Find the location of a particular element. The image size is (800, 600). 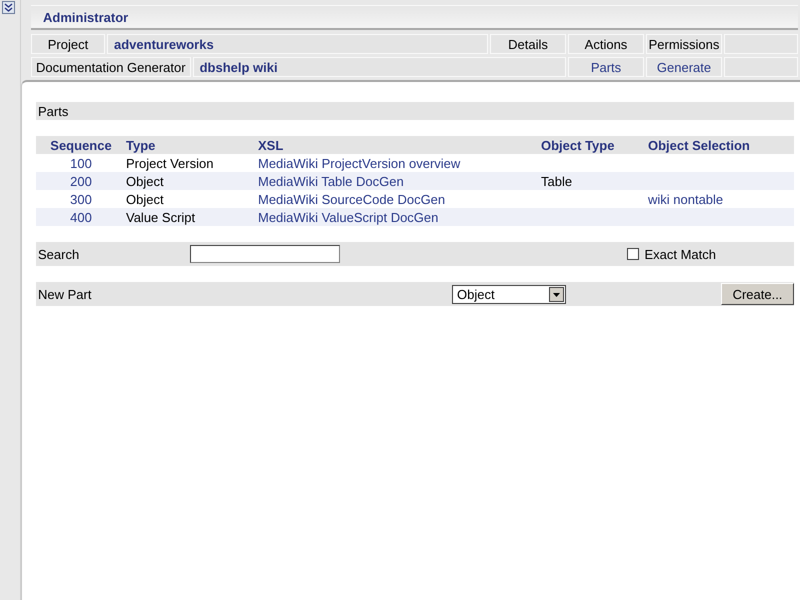

nav-link: Parts is located at coordinates (606, 67).